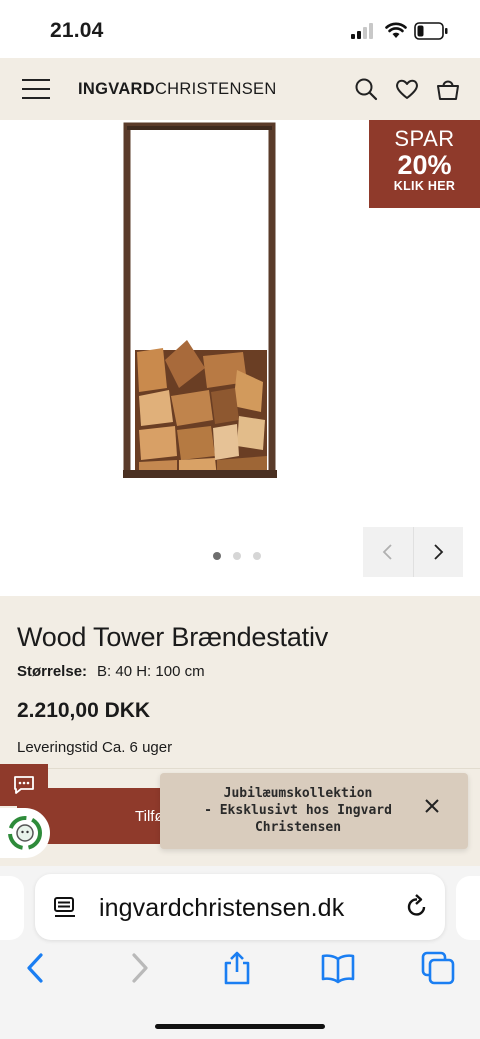  I want to click on site-logo: INGVARDCHRISTENSEN, so click(177, 89).